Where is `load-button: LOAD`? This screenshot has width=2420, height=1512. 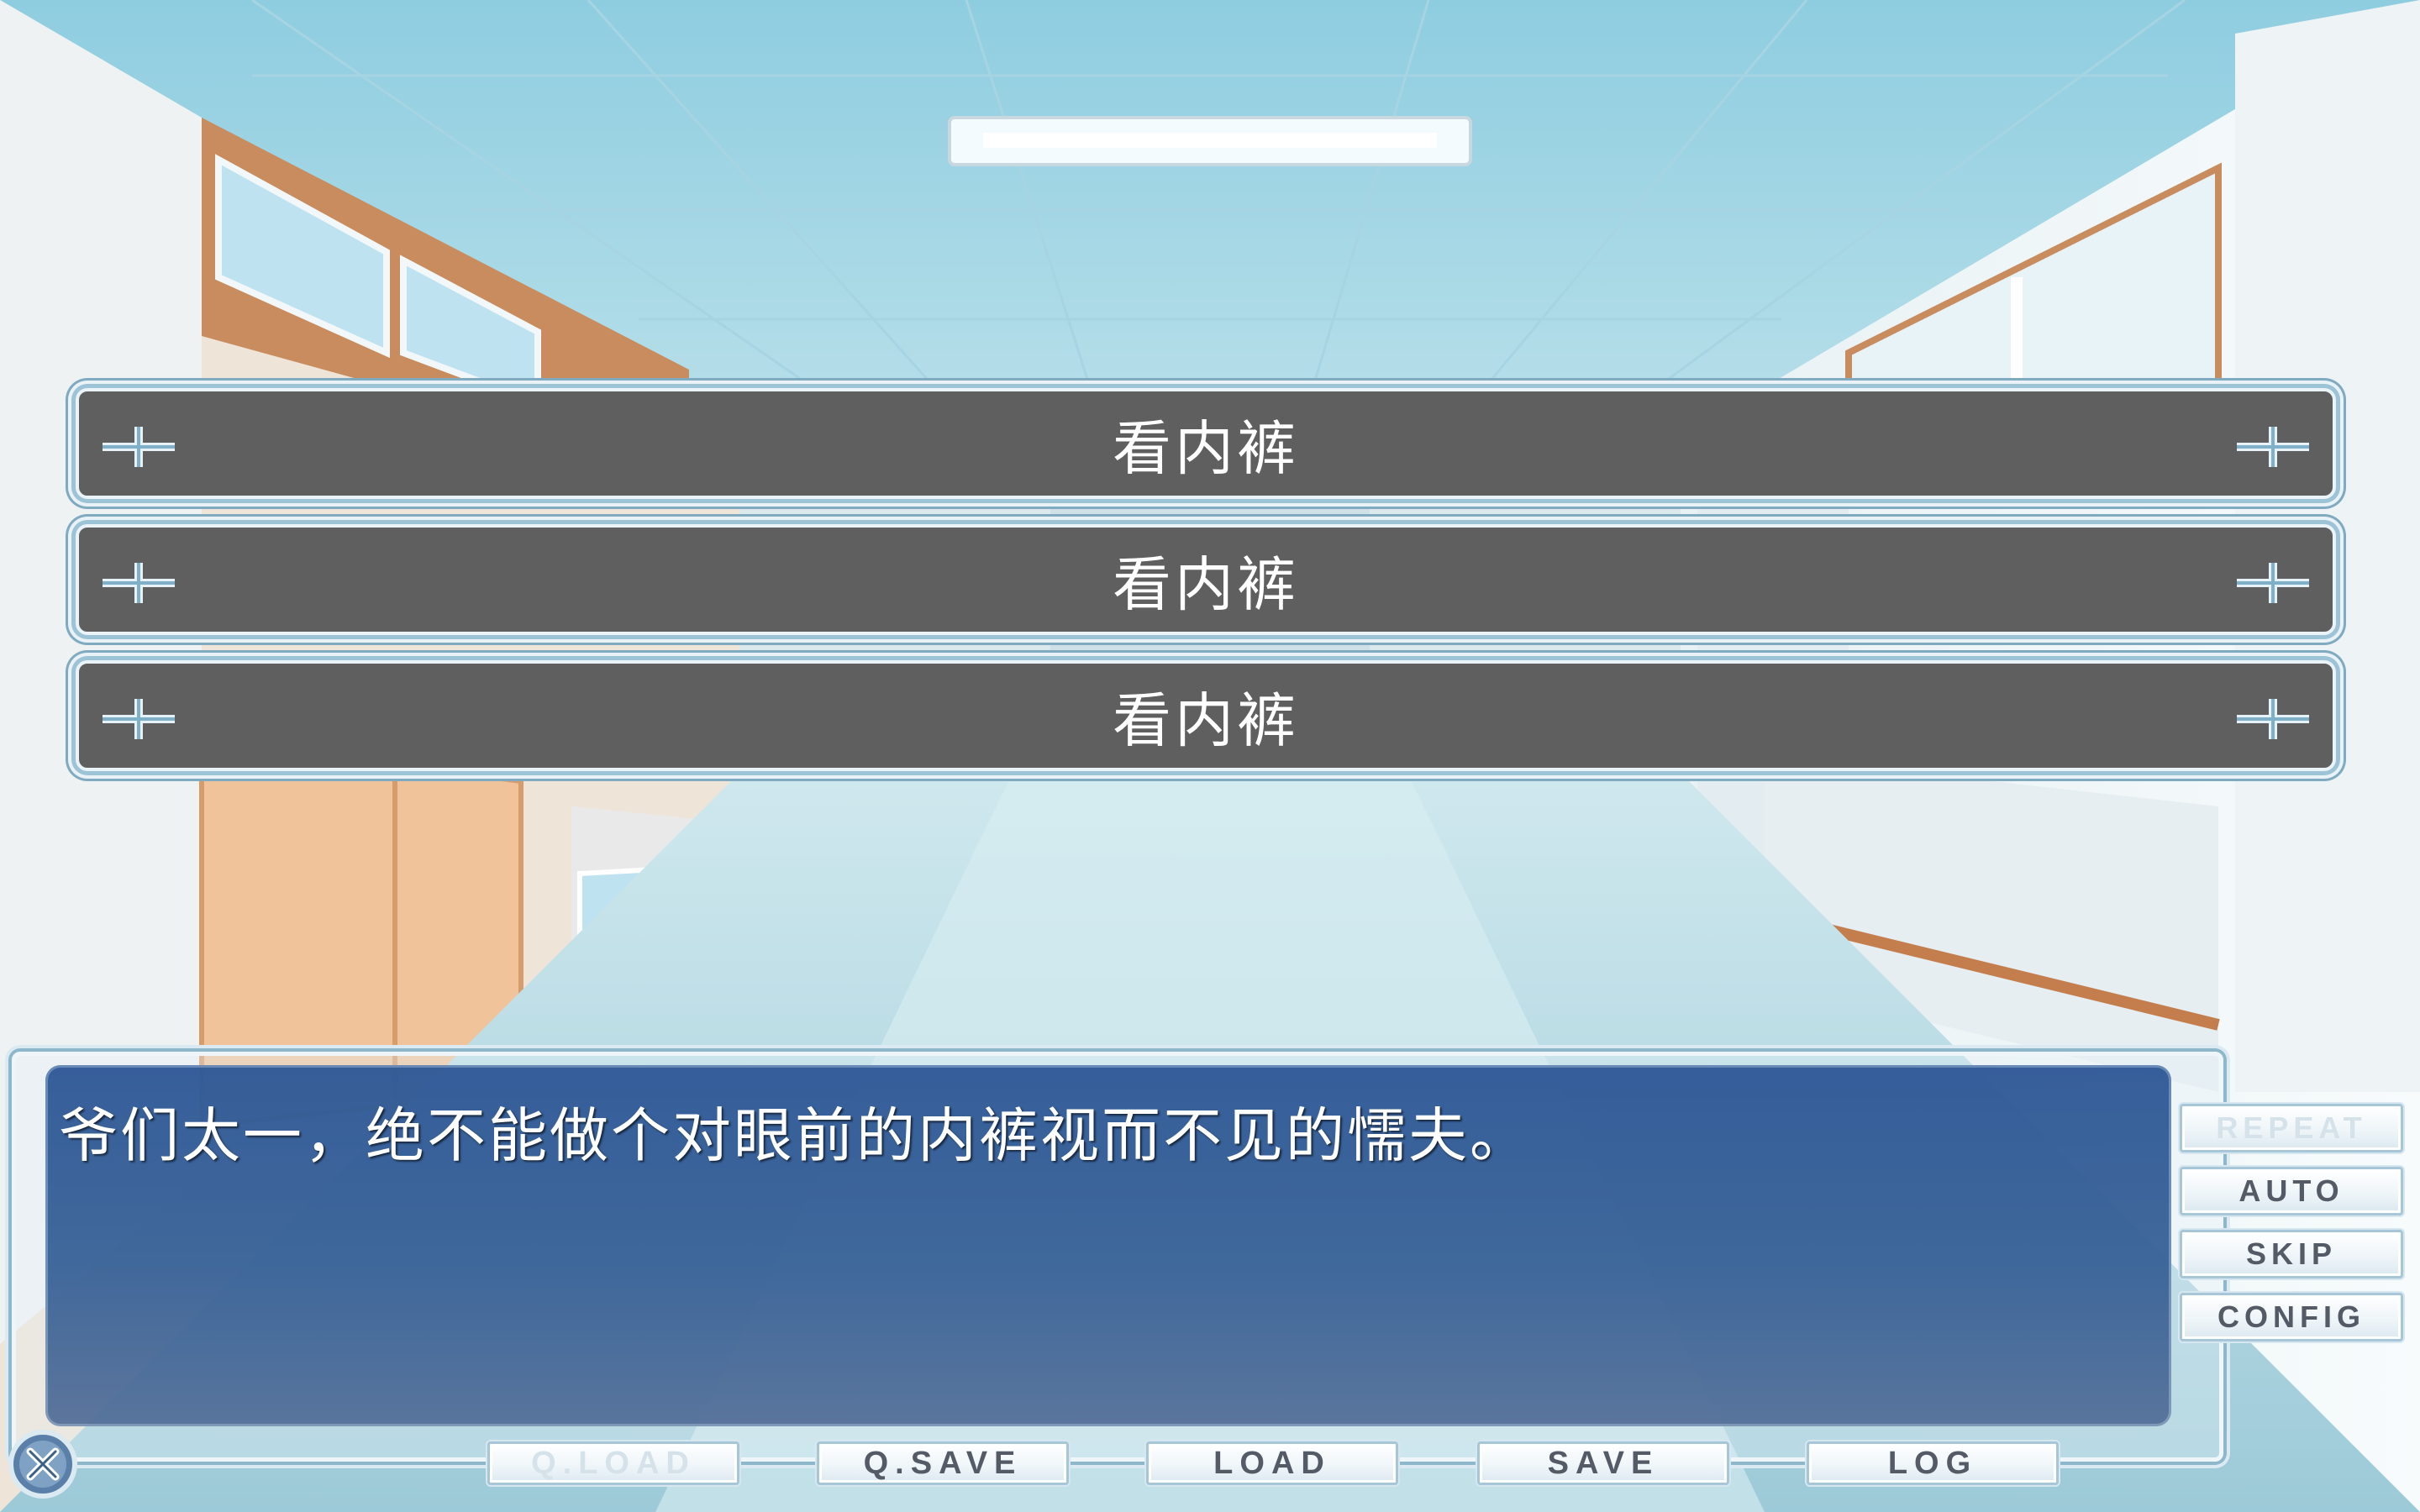 load-button: LOAD is located at coordinates (1272, 1463).